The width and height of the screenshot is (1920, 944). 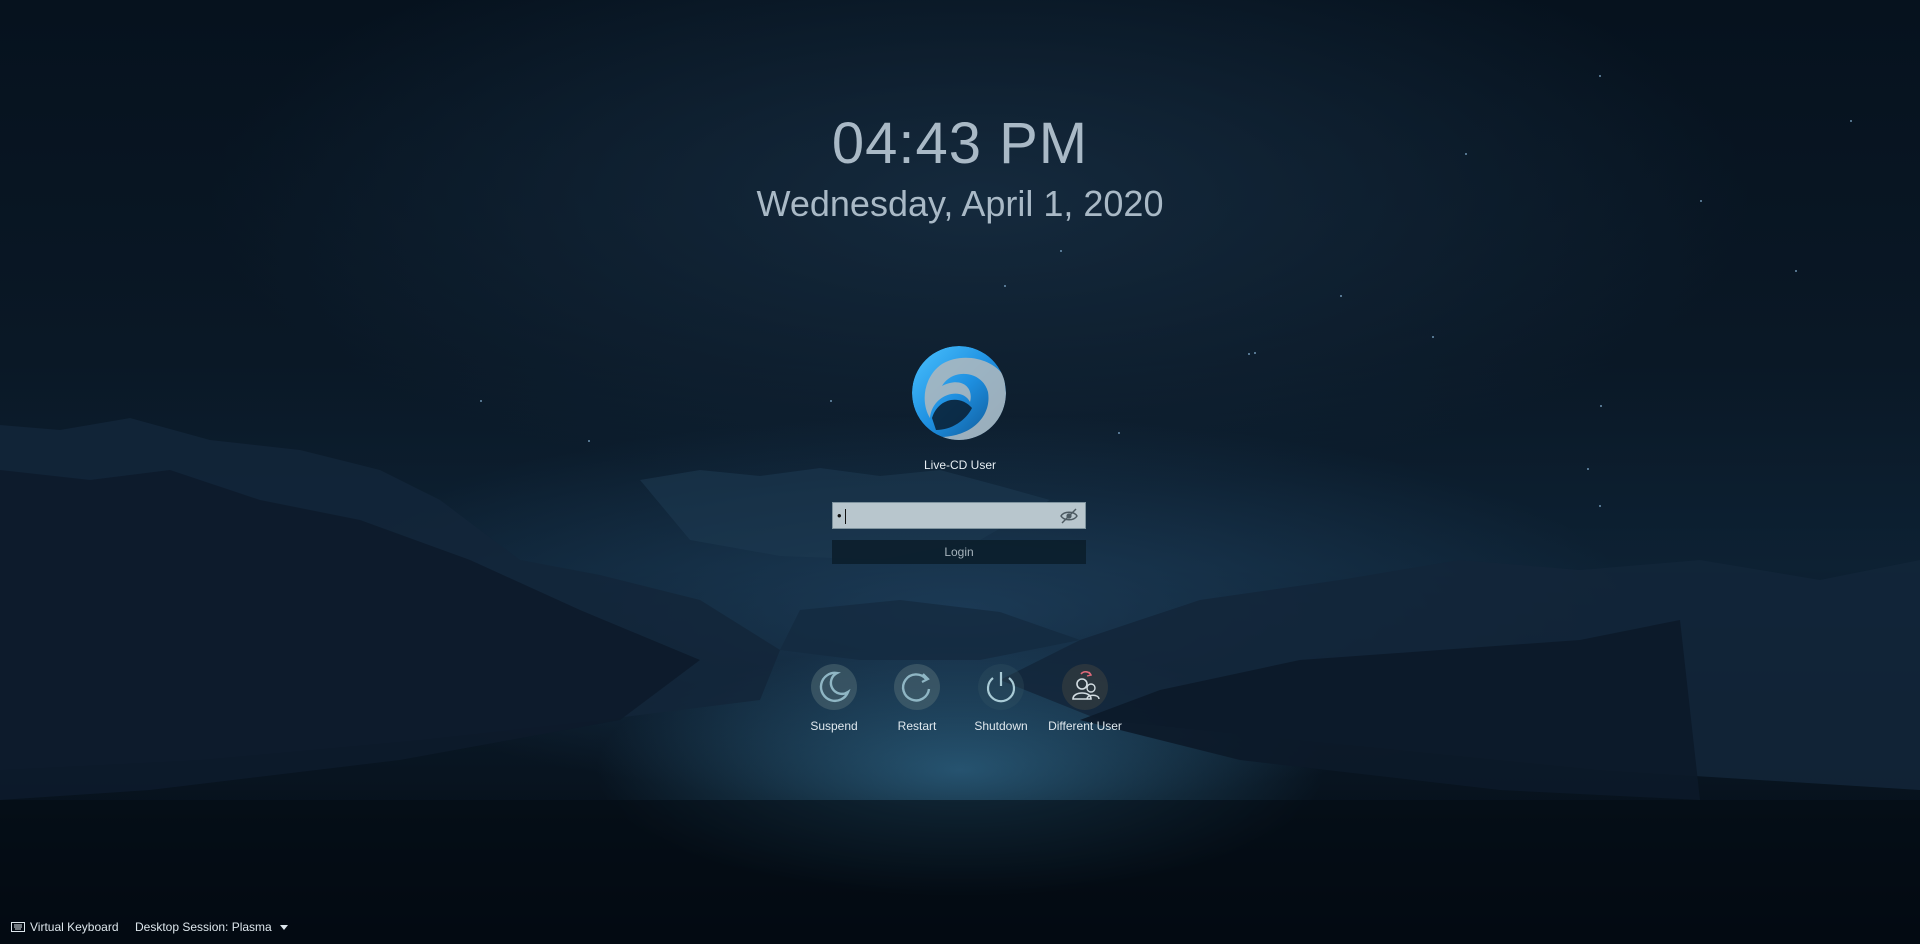 What do you see at coordinates (834, 726) in the screenshot?
I see `suspend-label: Suspend` at bounding box center [834, 726].